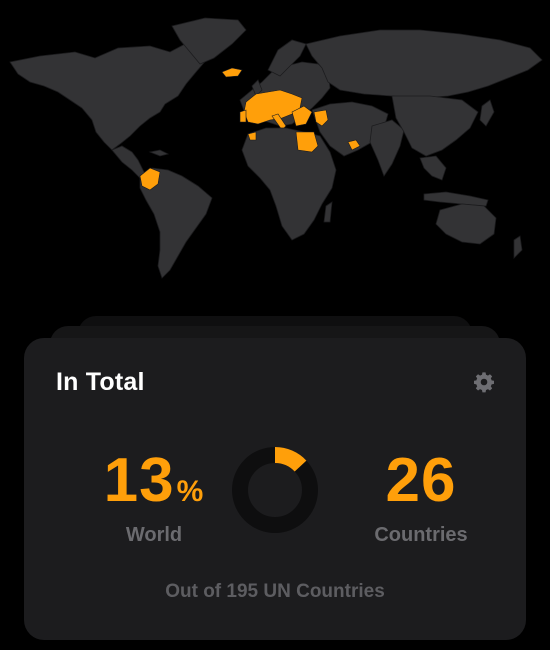 The width and height of the screenshot is (550, 650). What do you see at coordinates (275, 591) in the screenshot?
I see `un-countries-footnote: Out of 195 UN Countries` at bounding box center [275, 591].